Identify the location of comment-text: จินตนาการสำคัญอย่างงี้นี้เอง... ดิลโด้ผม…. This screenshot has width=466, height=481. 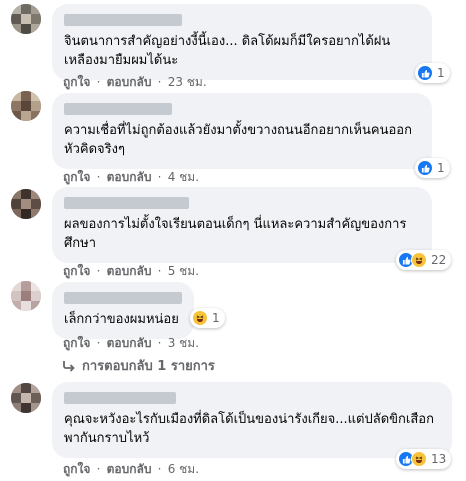
(227, 51).